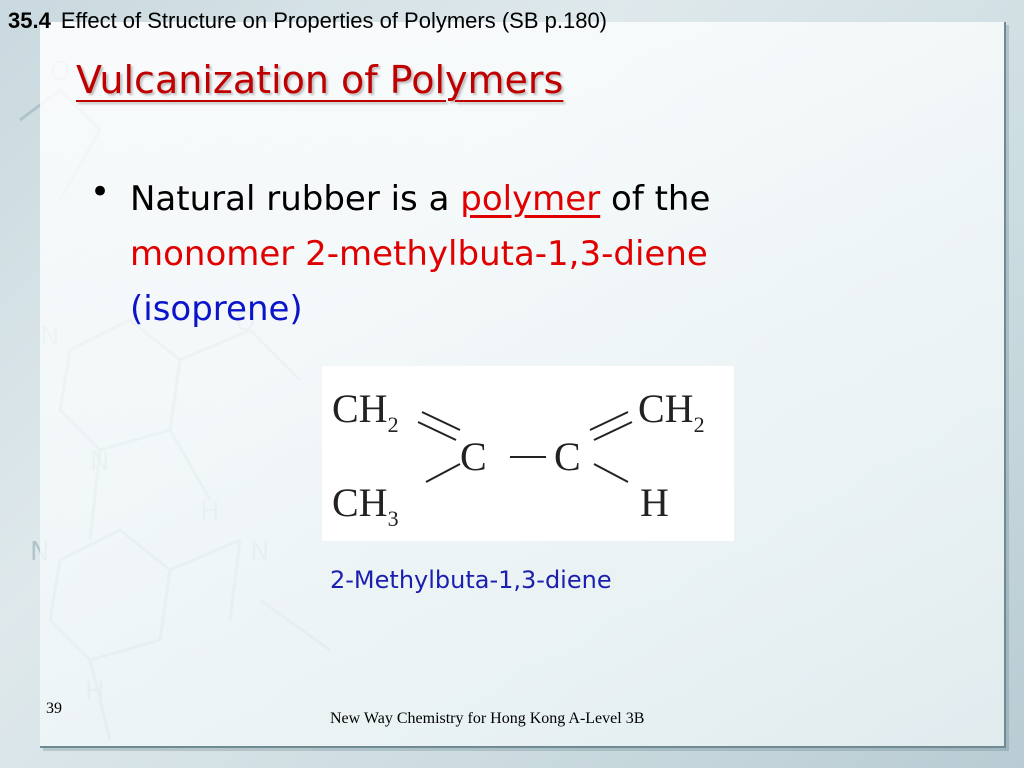 The image size is (1024, 768). I want to click on polymer-term: polymer, so click(530, 199).